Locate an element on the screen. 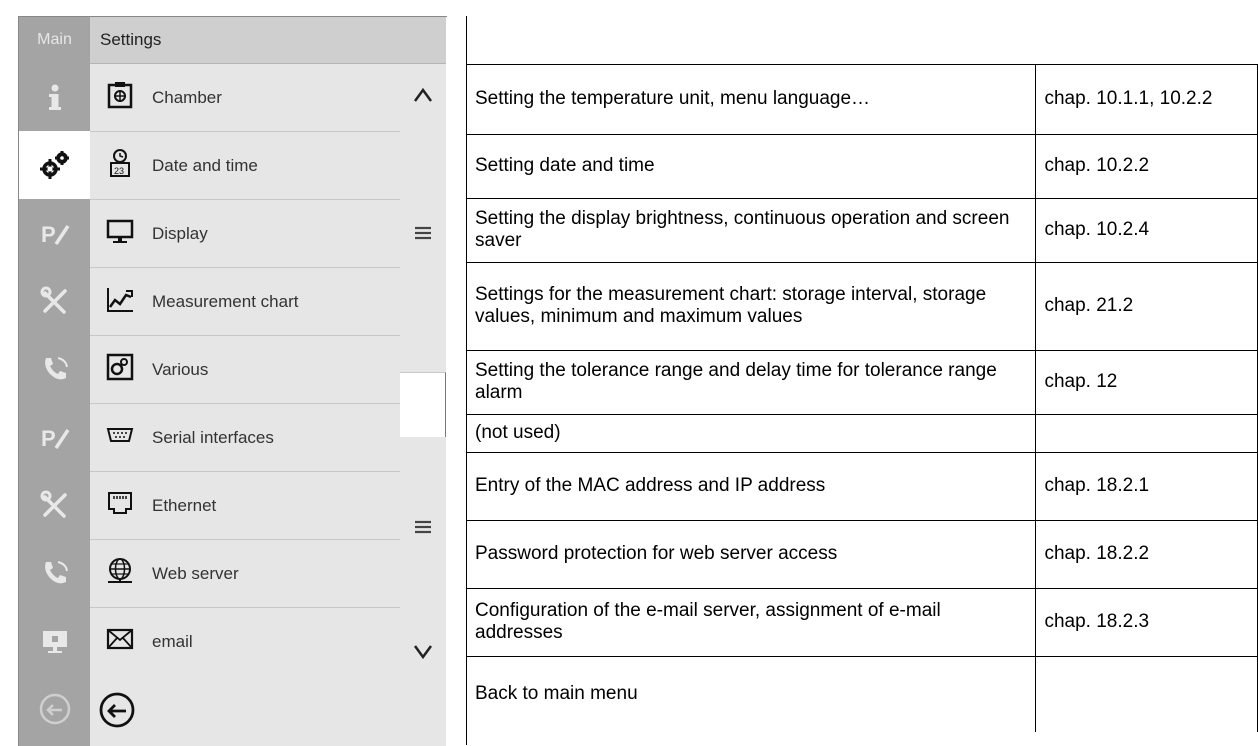  description-cell is located at coordinates (751, 40).